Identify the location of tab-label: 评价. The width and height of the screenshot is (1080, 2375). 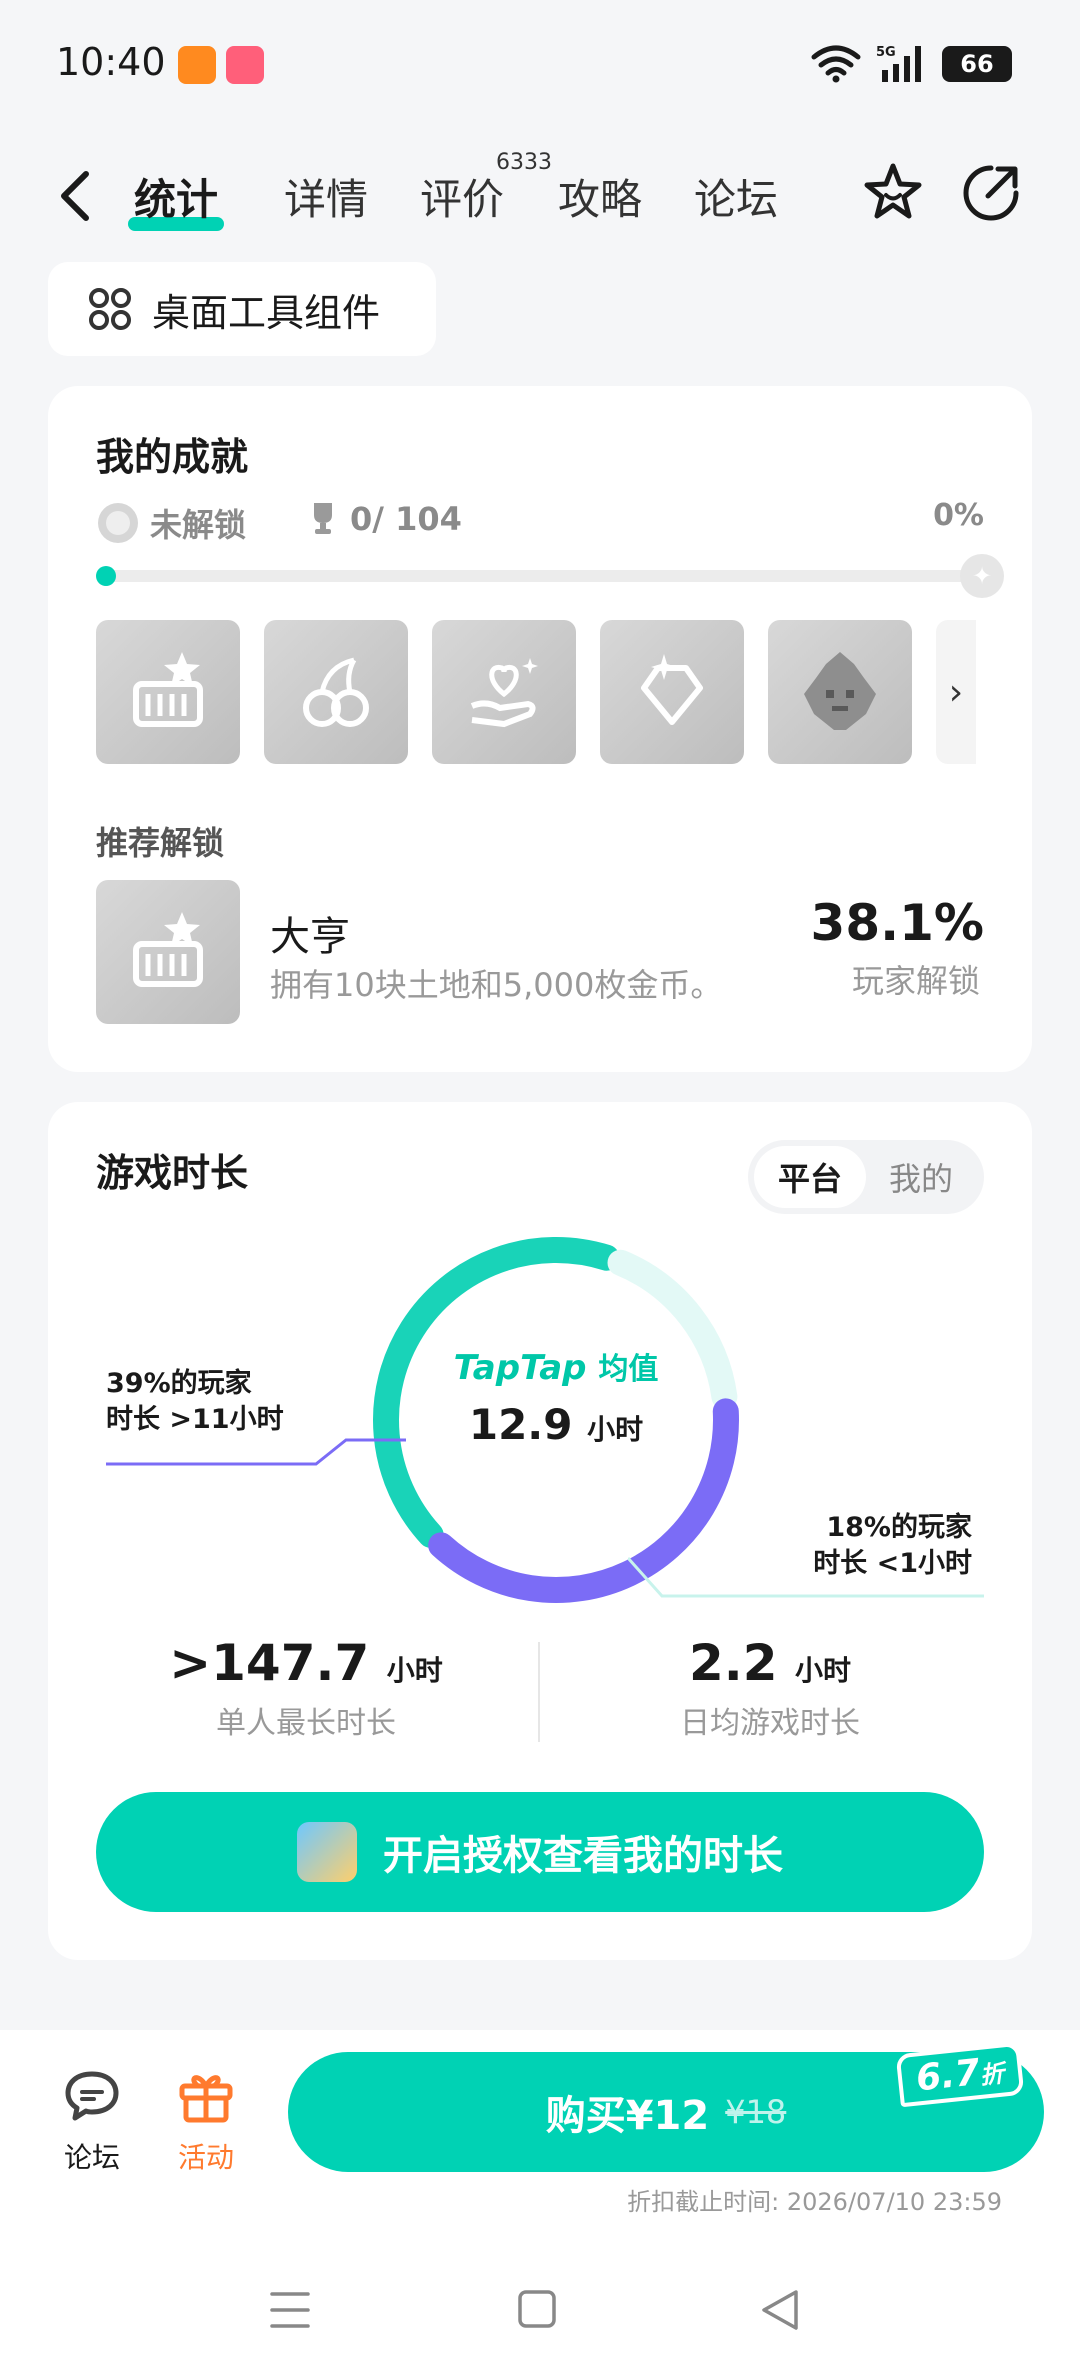
(462, 199).